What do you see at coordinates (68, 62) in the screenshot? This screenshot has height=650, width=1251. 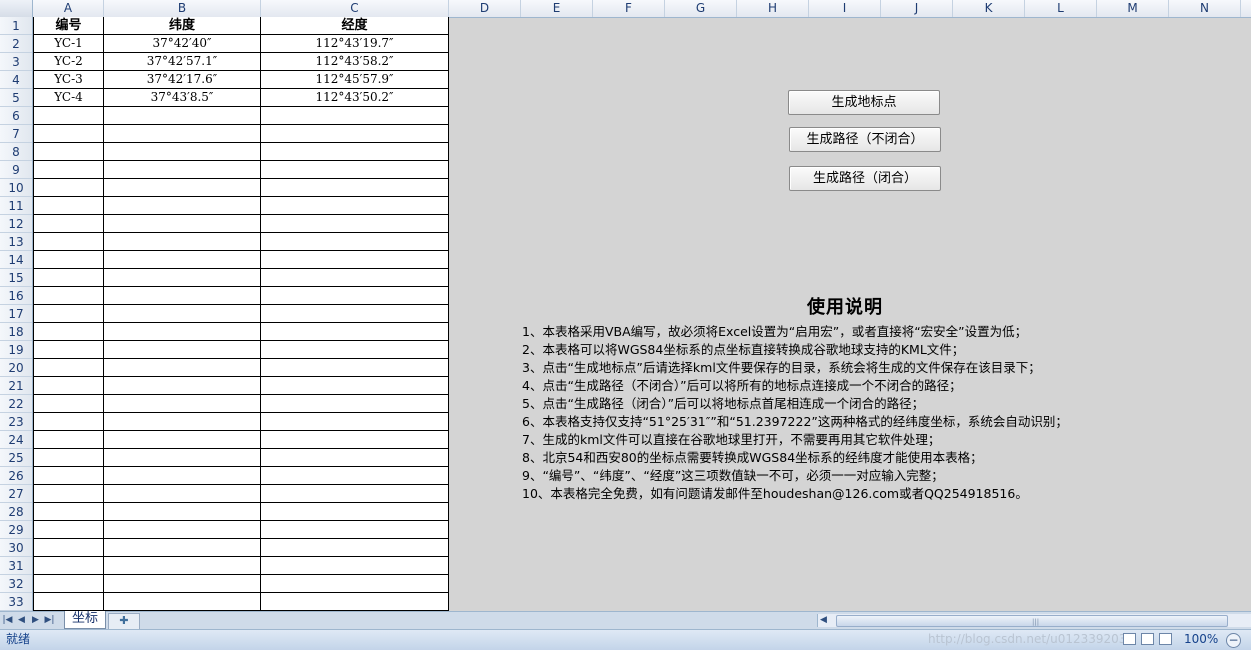 I see `cell-id: YC-2` at bounding box center [68, 62].